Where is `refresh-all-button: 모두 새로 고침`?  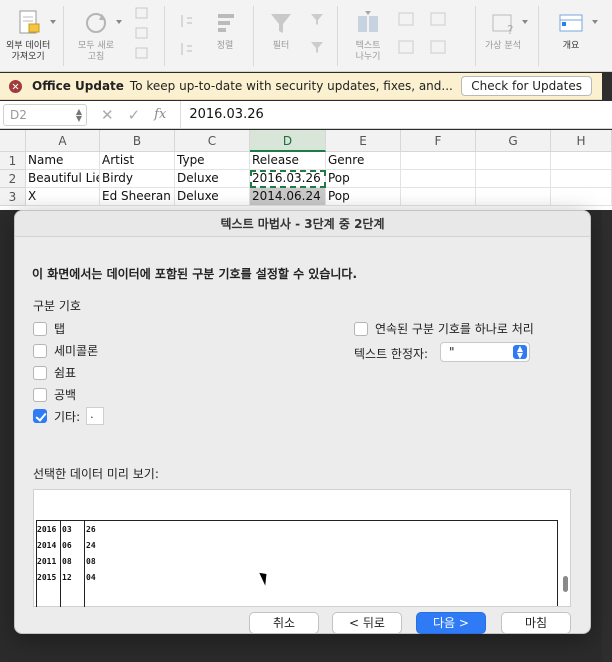
refresh-all-button: 모두 새로 고침 is located at coordinates (96, 31).